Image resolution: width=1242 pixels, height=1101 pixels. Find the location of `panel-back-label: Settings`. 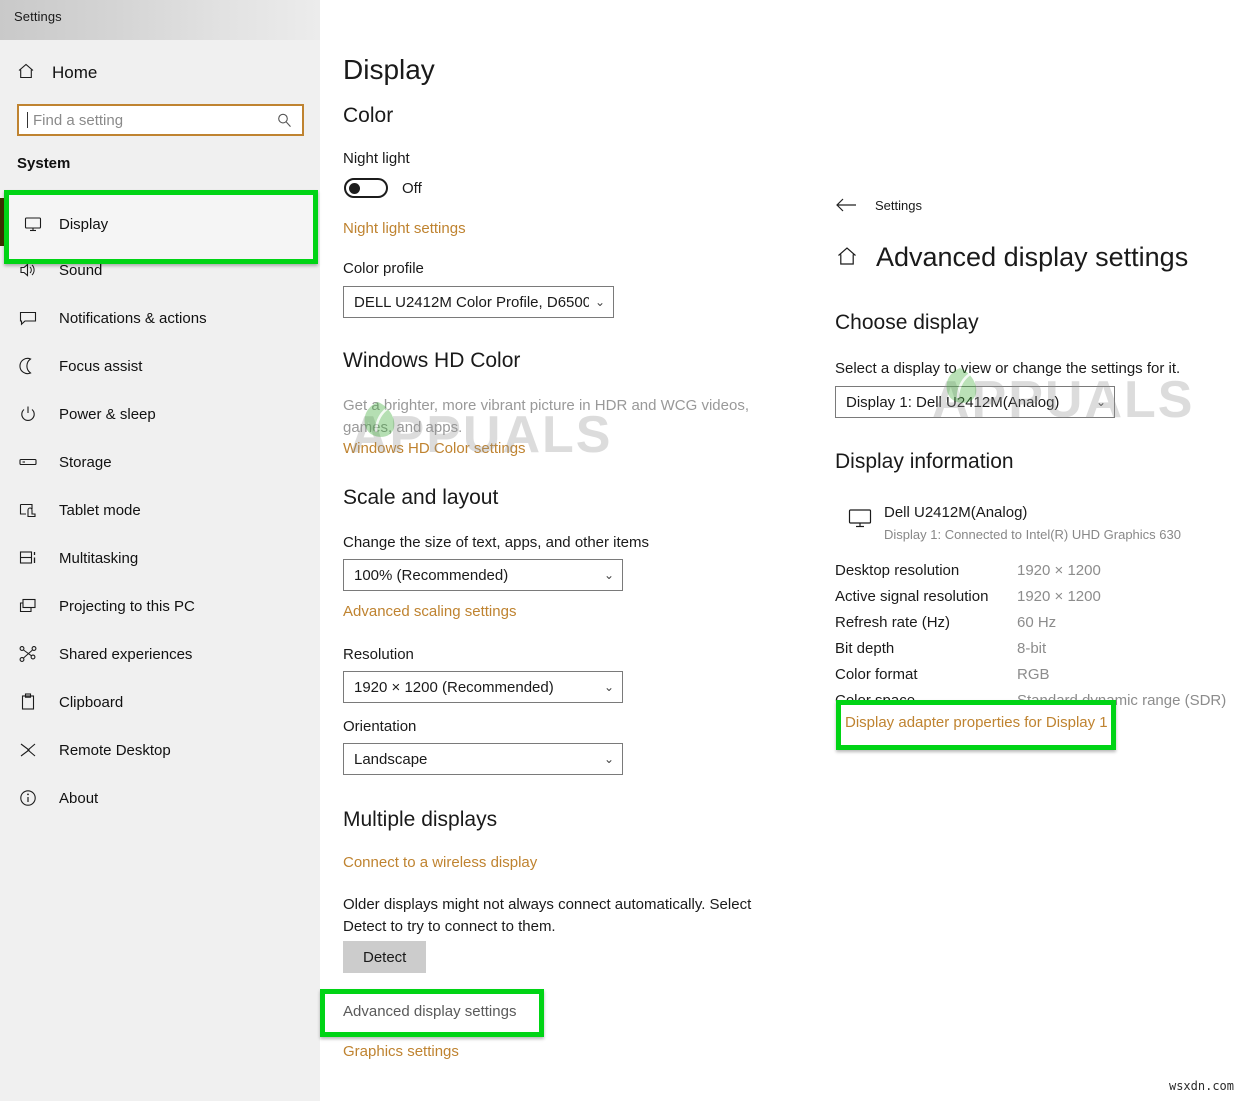

panel-back-label: Settings is located at coordinates (898, 205).